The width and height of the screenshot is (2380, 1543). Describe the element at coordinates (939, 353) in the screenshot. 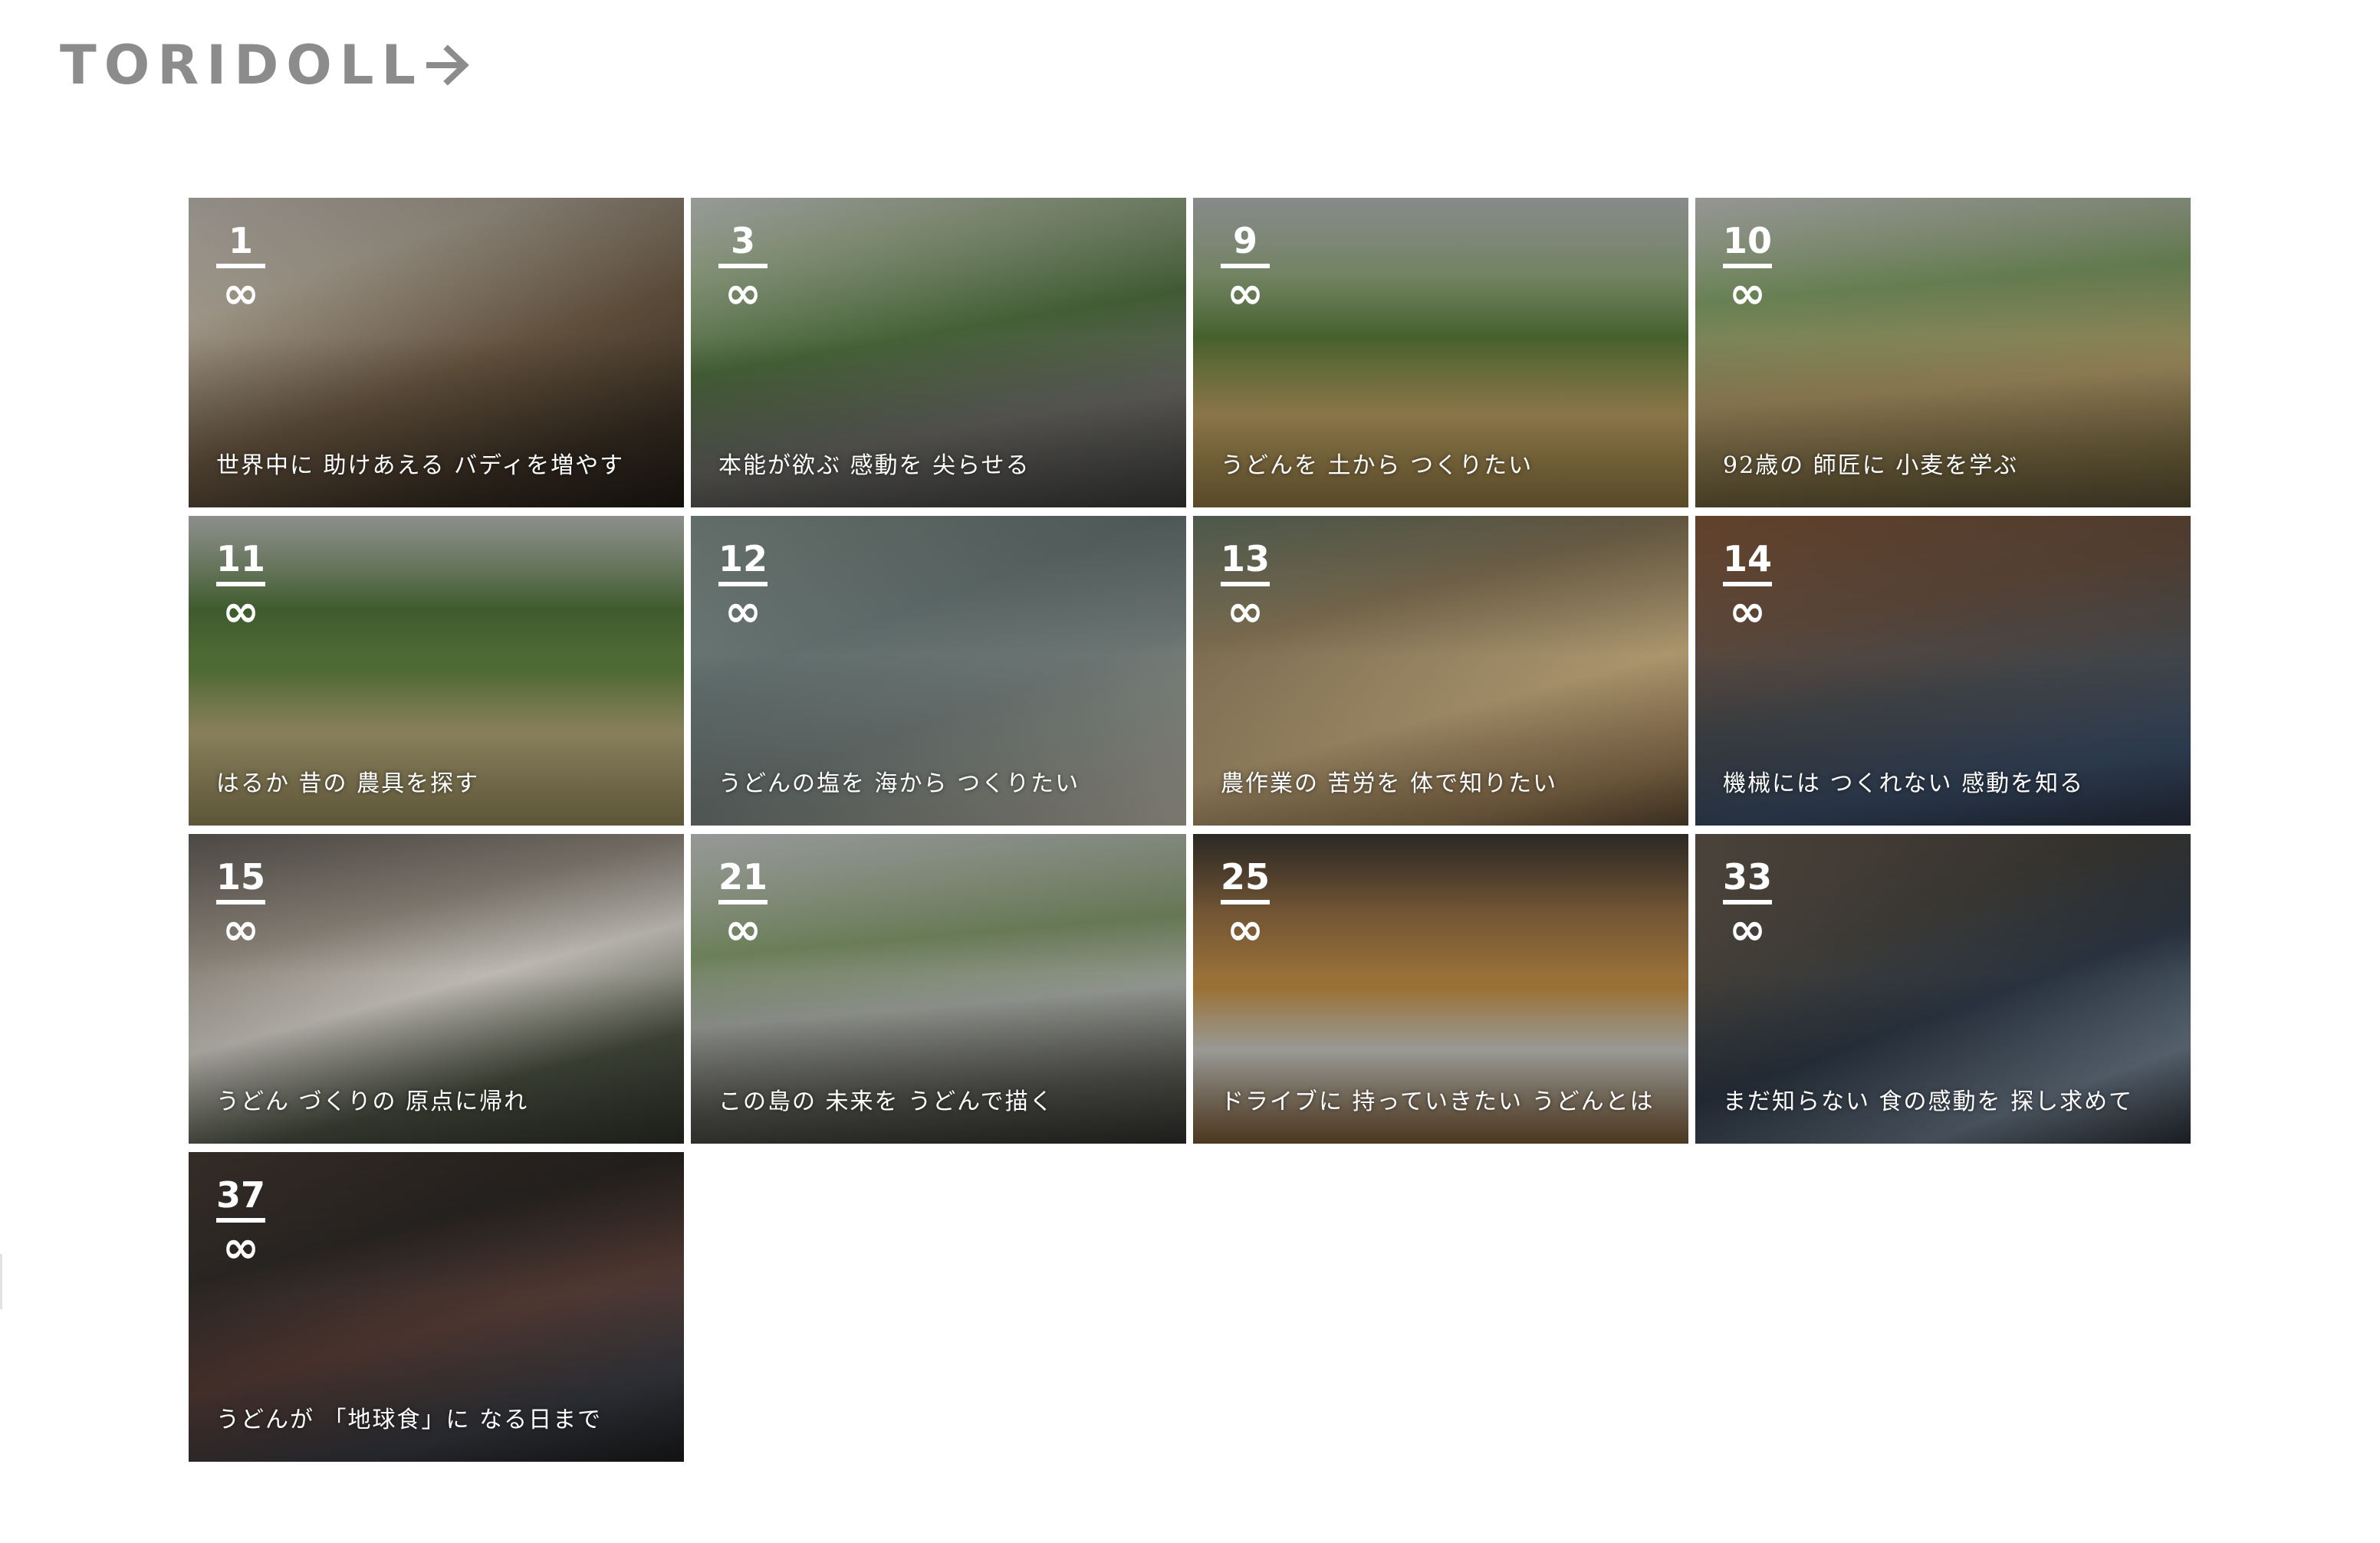

I see `episode-tile-3: 3 ∞ 本能が欲ぶ 感動を 尖らせる` at that location.